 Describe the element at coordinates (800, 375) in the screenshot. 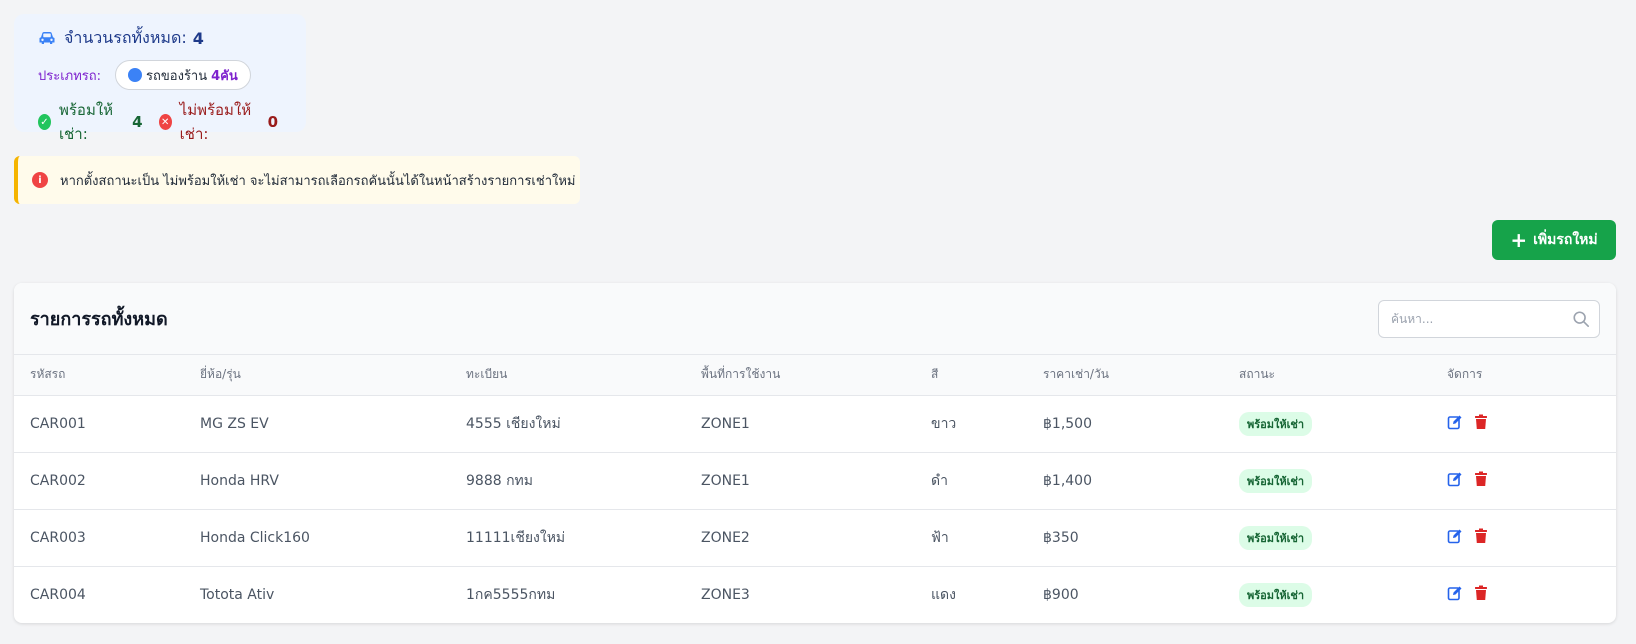

I see `col-header-zone: พื้นที่การใช้งาน` at that location.